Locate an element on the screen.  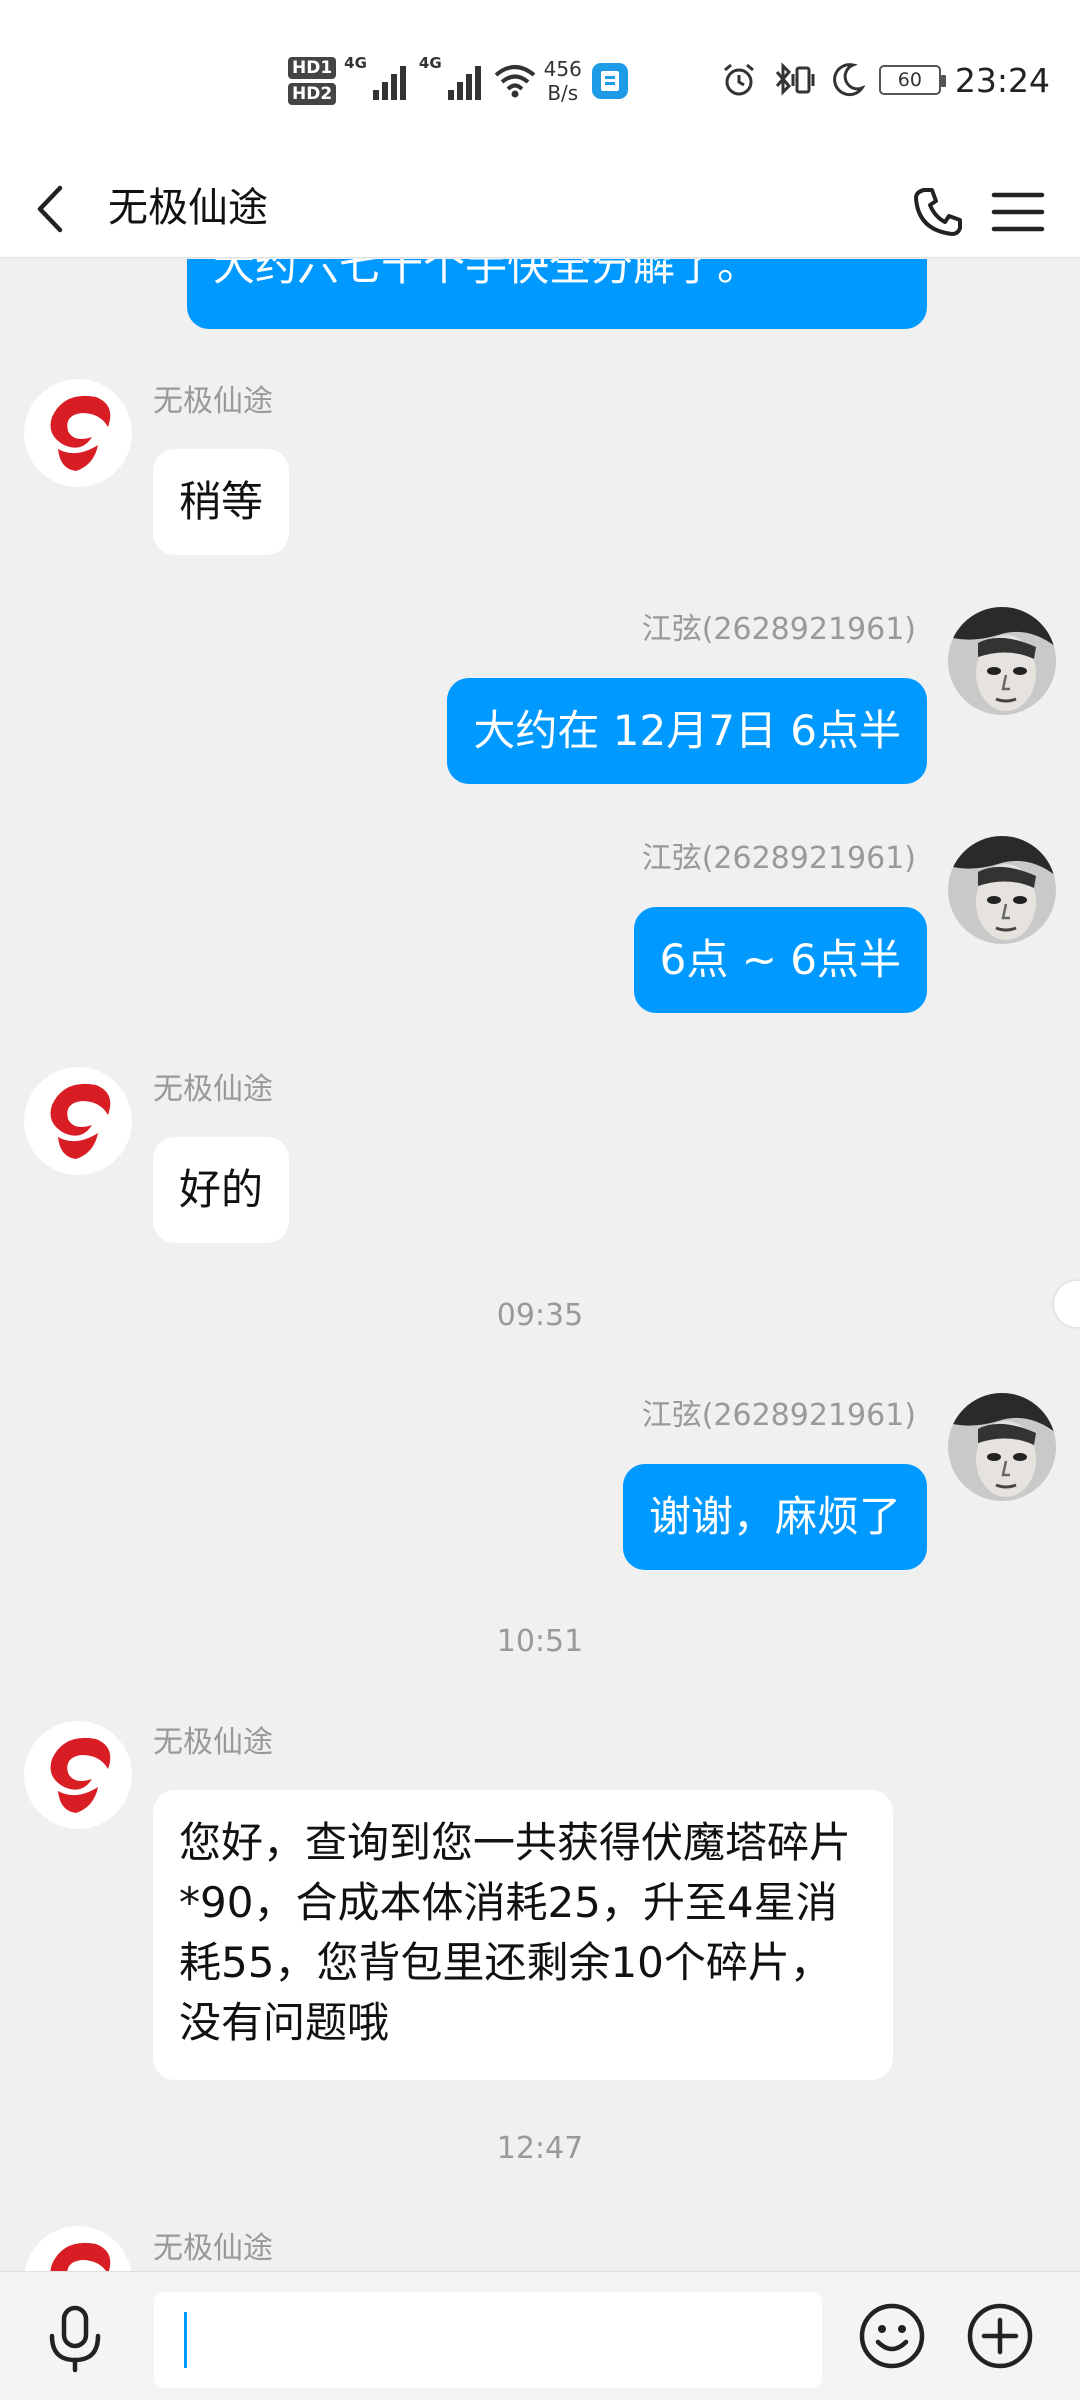
message-input-bar is located at coordinates (540, 2335).